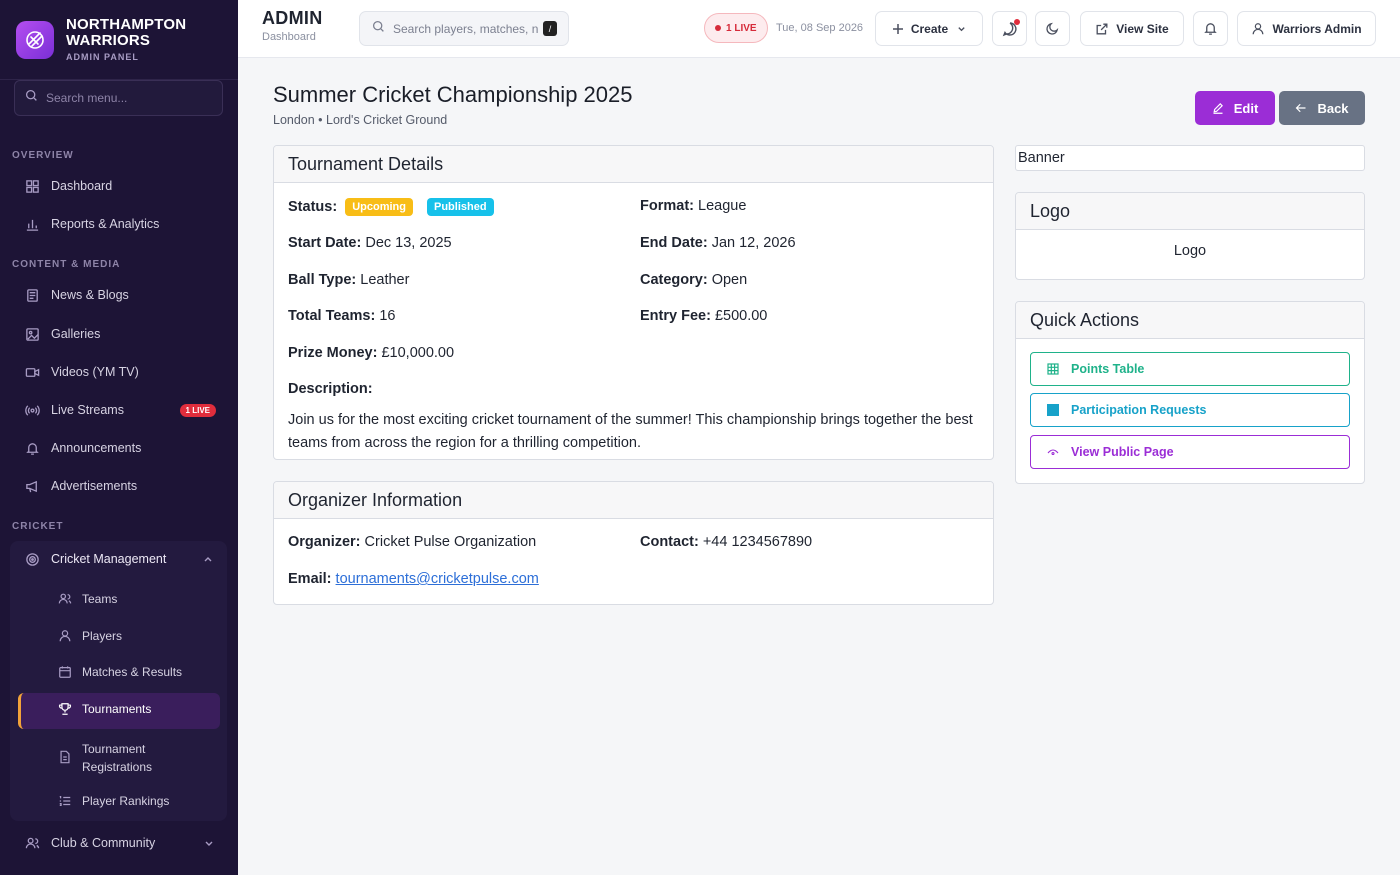 Image resolution: width=1400 pixels, height=875 pixels. Describe the element at coordinates (108, 40) in the screenshot. I see `brand-name-line2: WARRIORS` at that location.